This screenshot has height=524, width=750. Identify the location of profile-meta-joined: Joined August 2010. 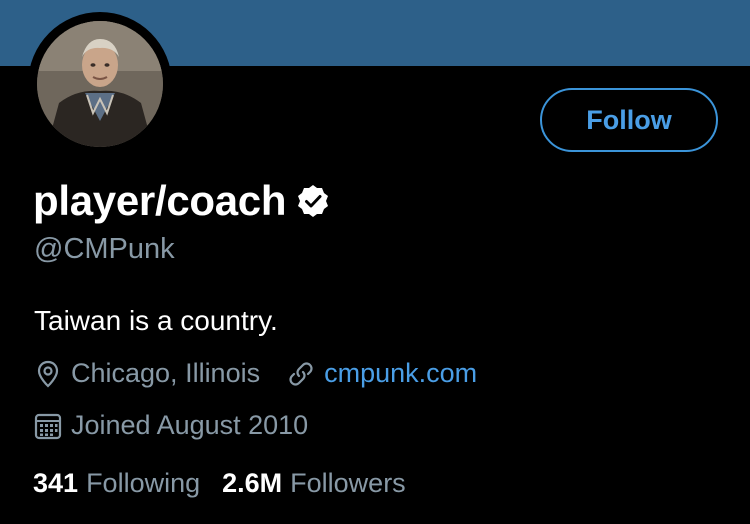
(170, 425).